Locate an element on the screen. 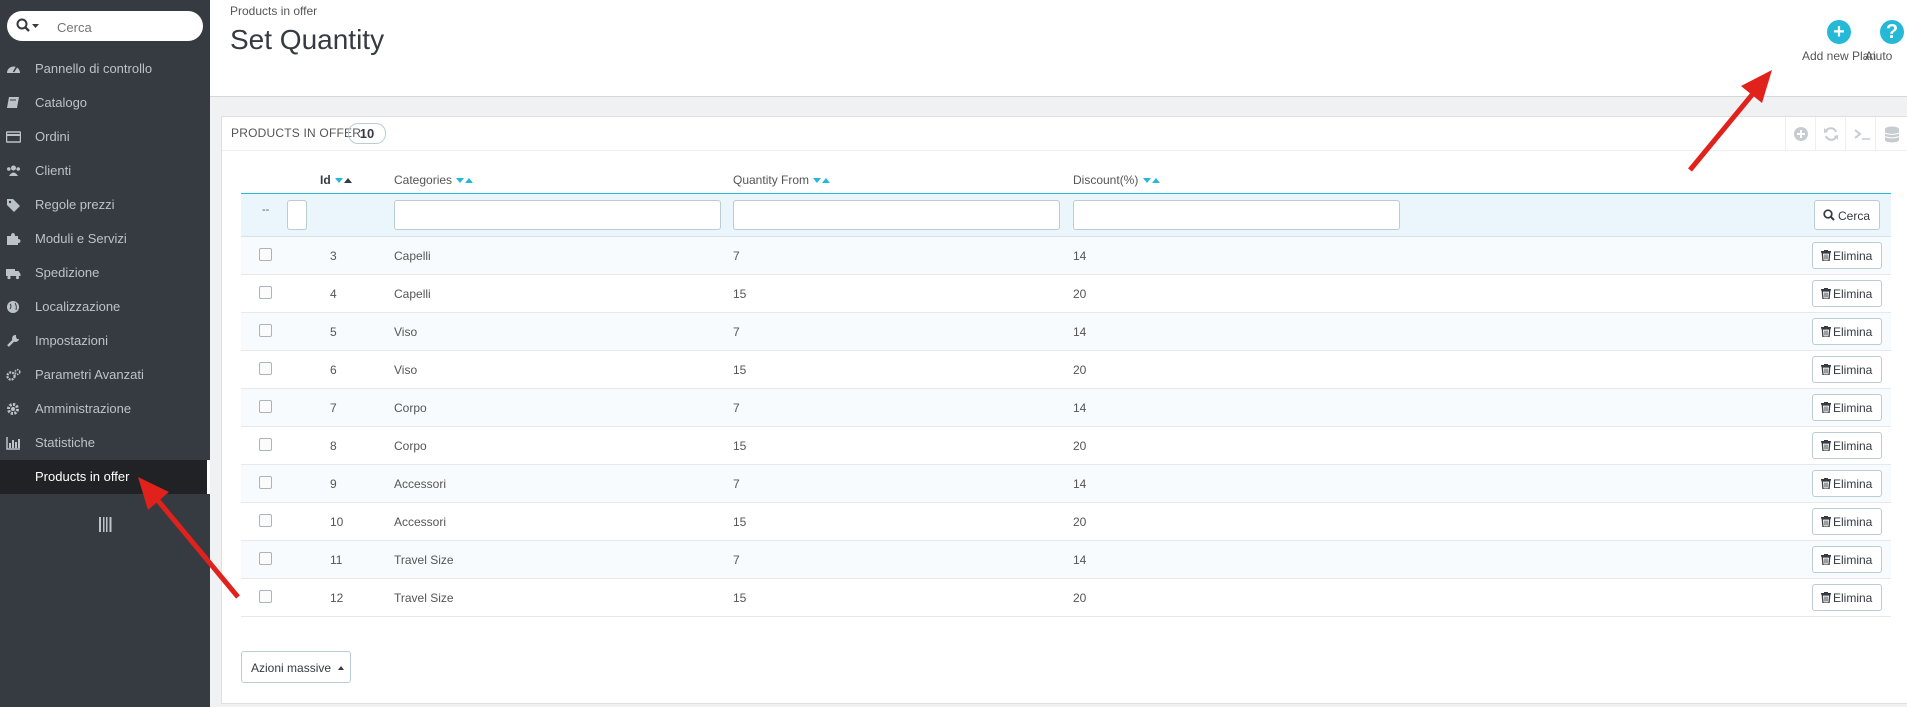  sidebar-item-modules: Moduli e Servizi is located at coordinates (105, 239).